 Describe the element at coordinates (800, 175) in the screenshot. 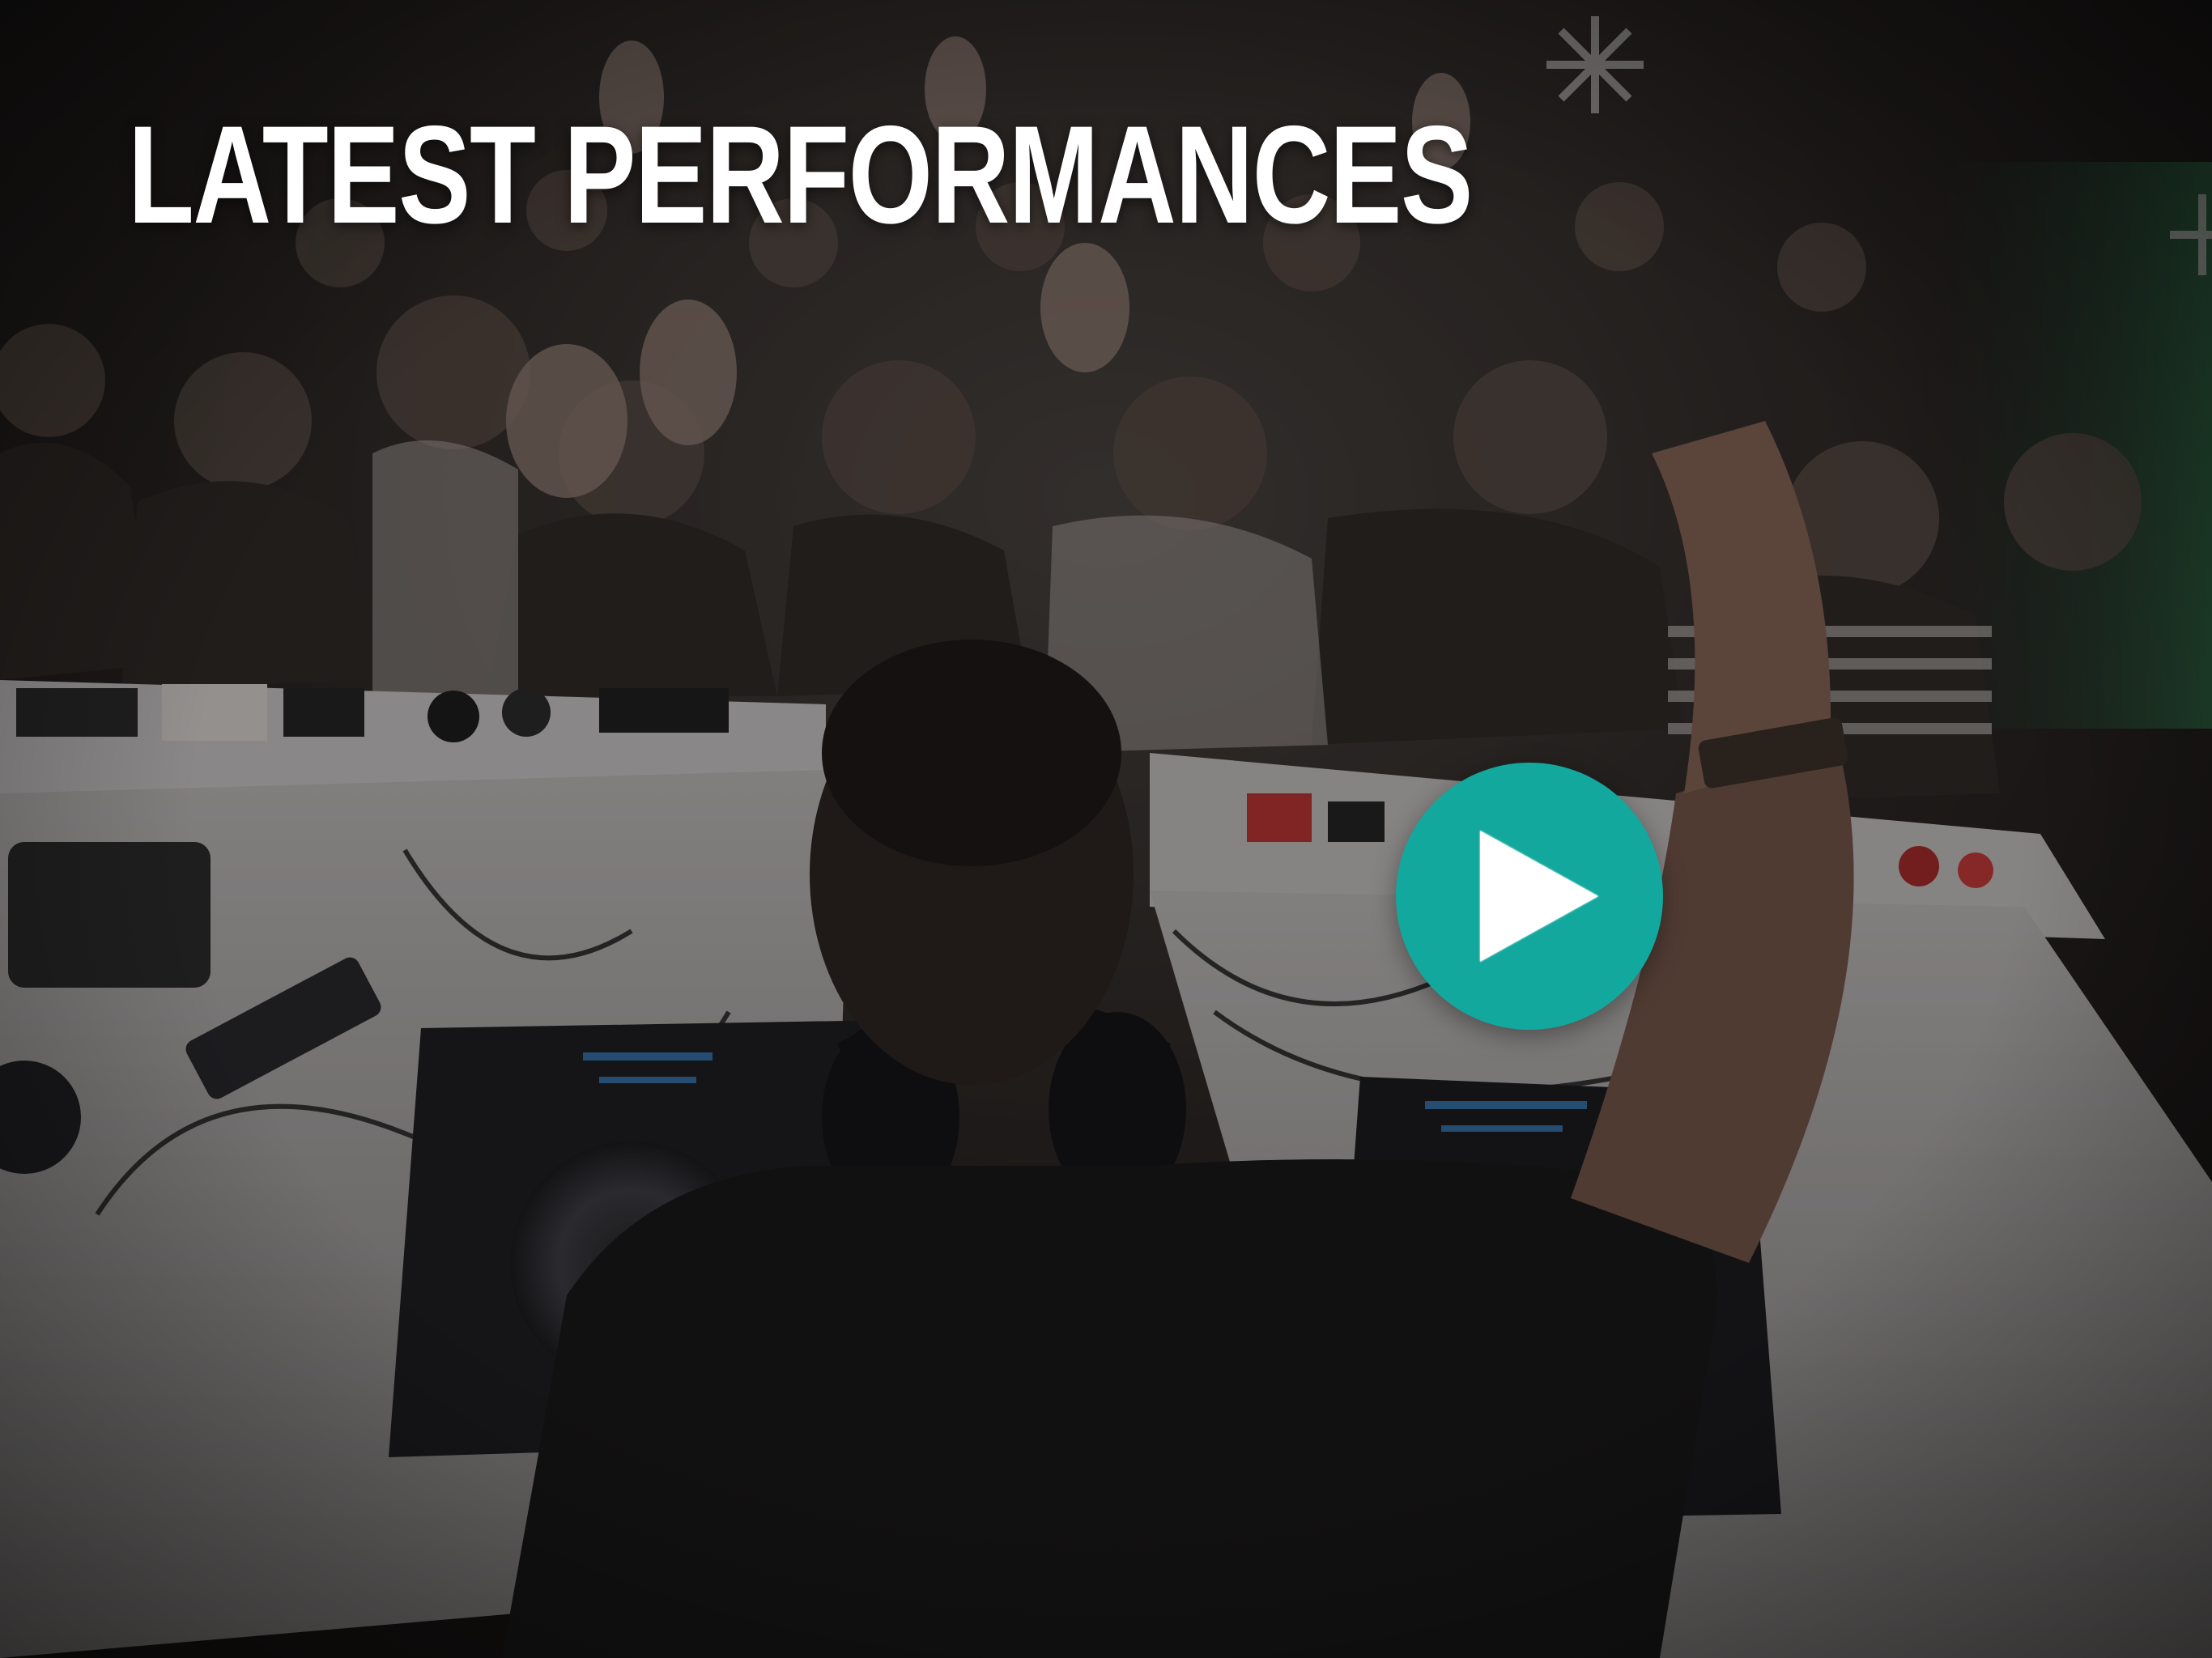

I see `page-title: LATEST PERFORMANCES` at that location.